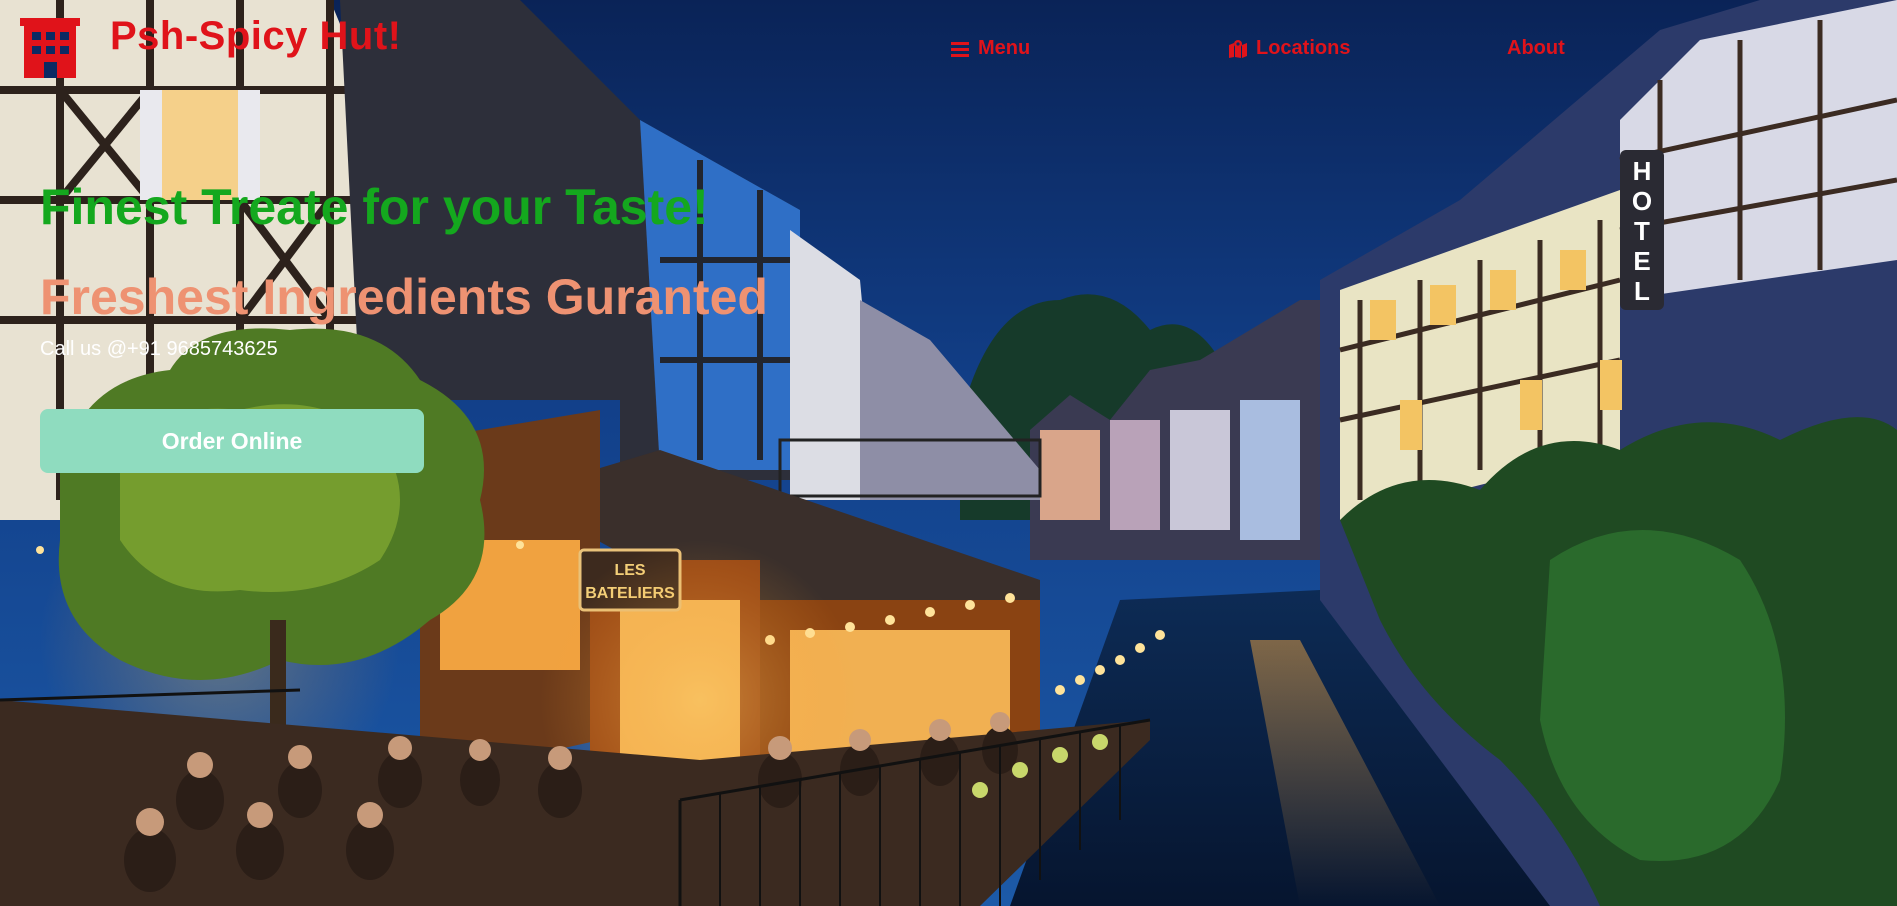 This screenshot has width=1897, height=906. I want to click on nav-locations-label: Locations, so click(1303, 48).